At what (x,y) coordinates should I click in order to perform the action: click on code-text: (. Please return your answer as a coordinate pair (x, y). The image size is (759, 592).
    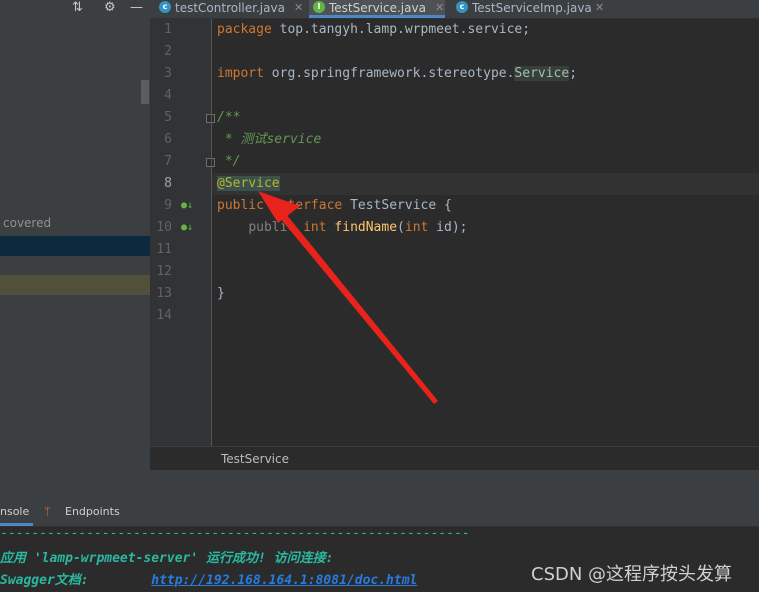
    Looking at the image, I should click on (401, 227).